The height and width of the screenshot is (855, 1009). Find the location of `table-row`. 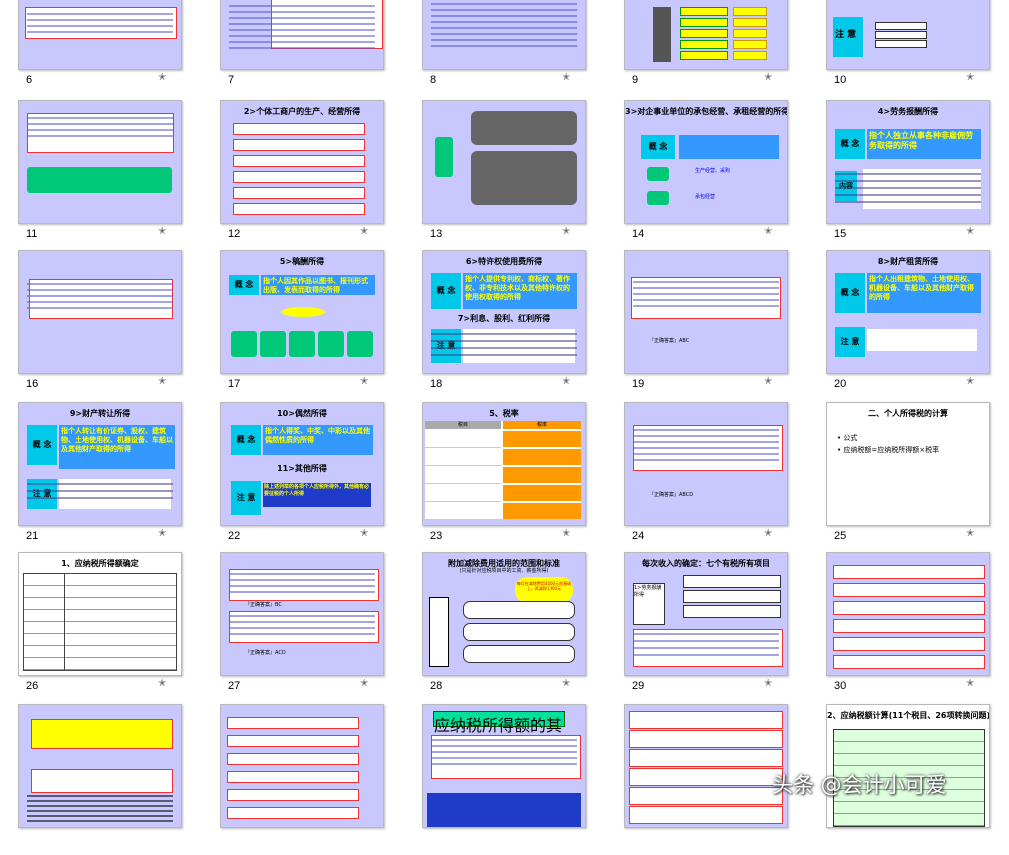

table-row is located at coordinates (909, 760).